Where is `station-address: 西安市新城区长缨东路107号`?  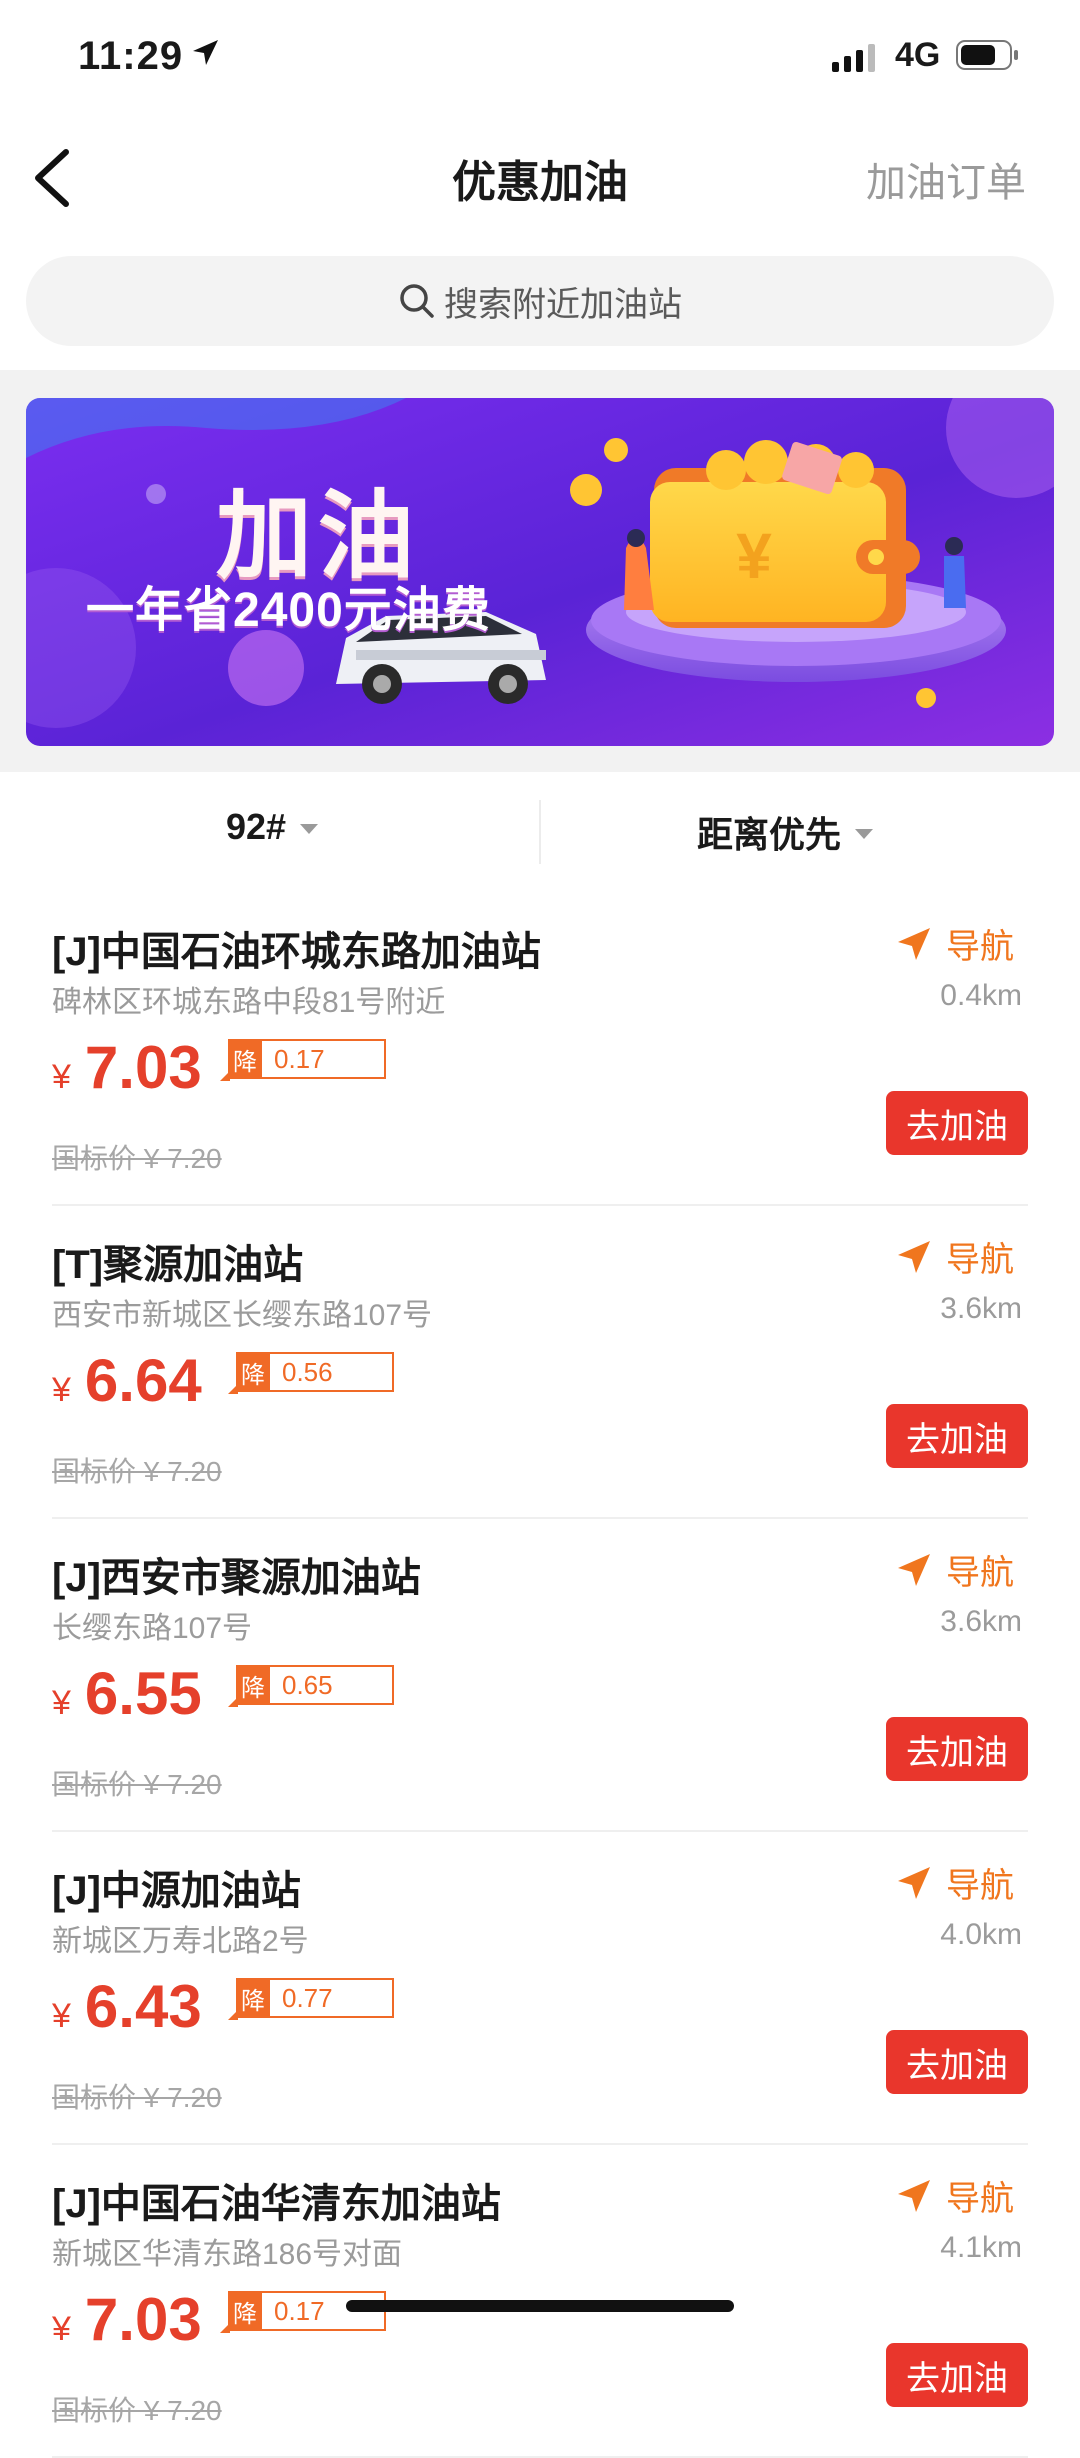
station-address: 西安市新城区长缨东路107号 is located at coordinates (242, 1315).